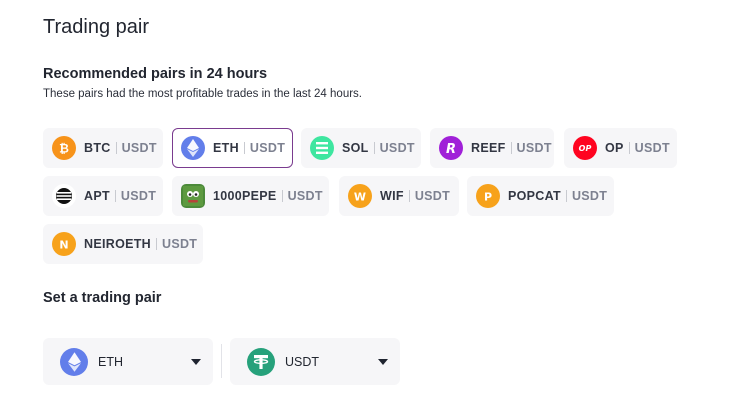  I want to click on pair-popcat-usdt: P POPCAT USDT, so click(540, 196).